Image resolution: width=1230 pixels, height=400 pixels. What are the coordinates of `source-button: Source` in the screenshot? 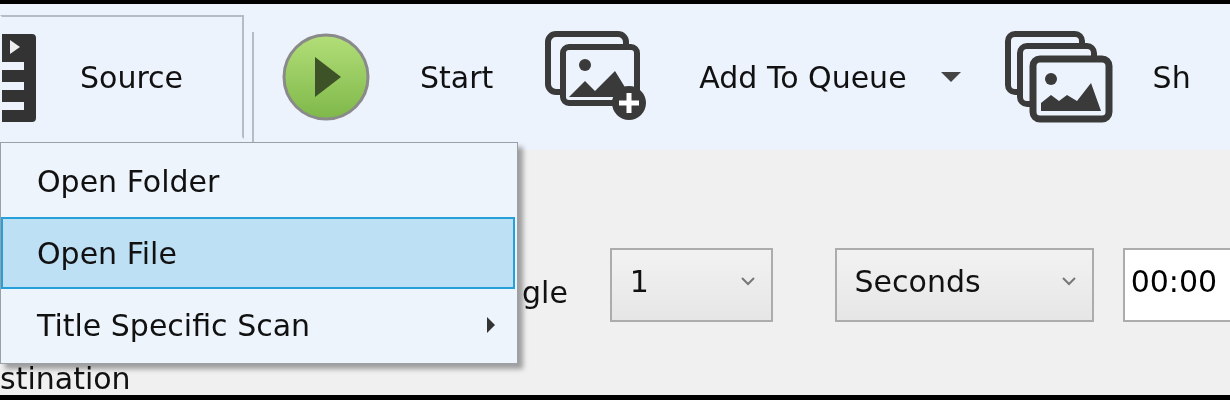 It's located at (122, 77).